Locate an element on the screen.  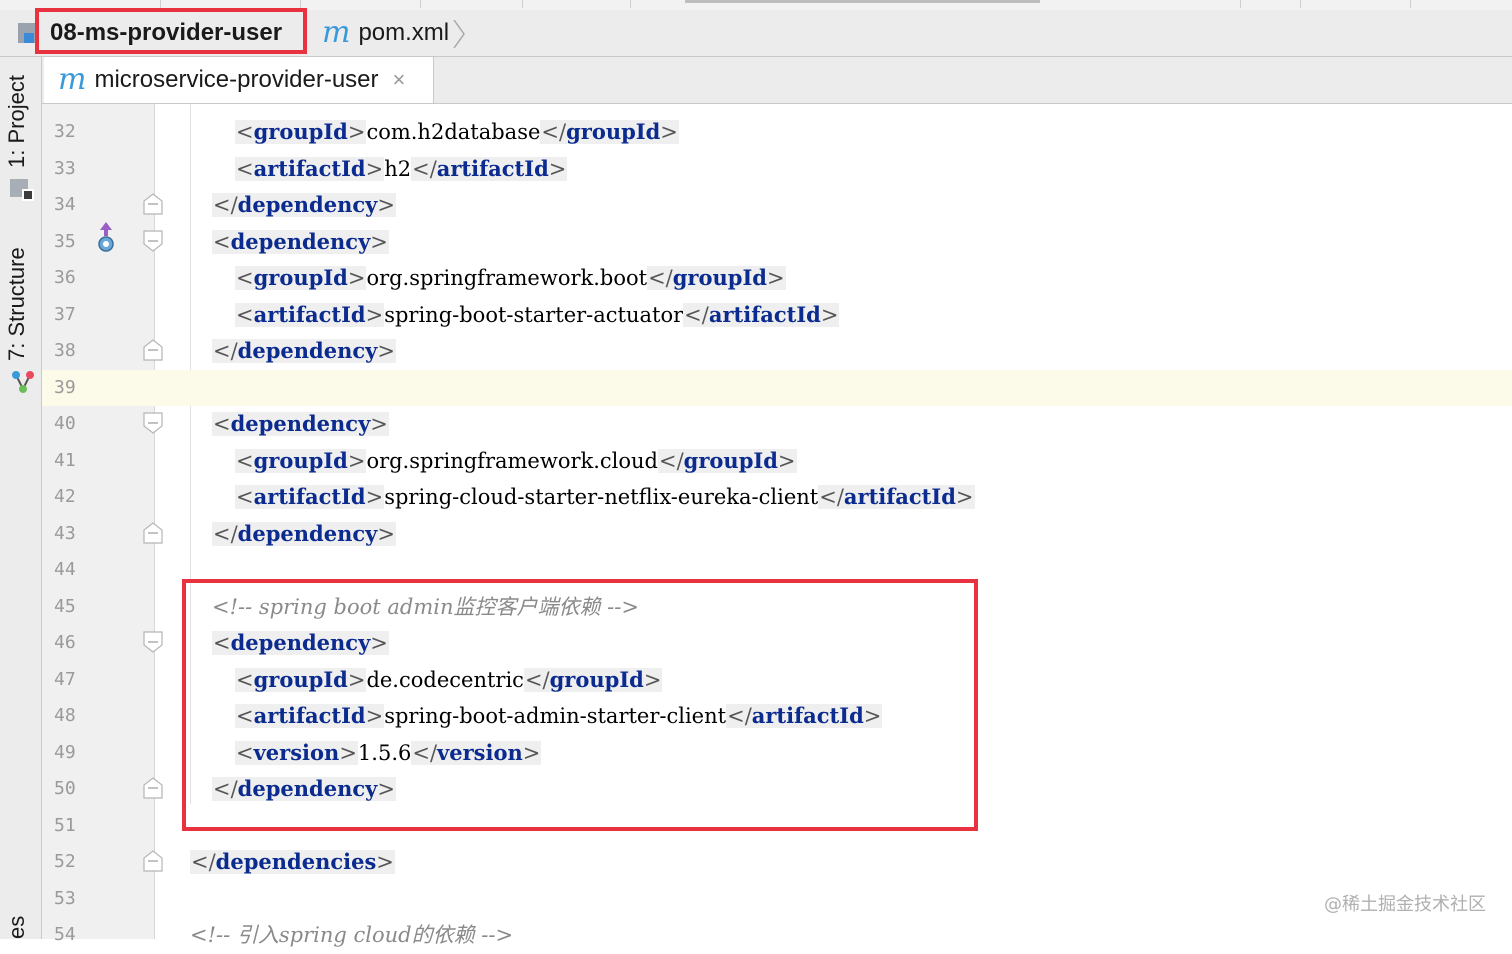
code-line: 54 <!-- 引入spring cloud的依赖 --> is located at coordinates (777, 935).